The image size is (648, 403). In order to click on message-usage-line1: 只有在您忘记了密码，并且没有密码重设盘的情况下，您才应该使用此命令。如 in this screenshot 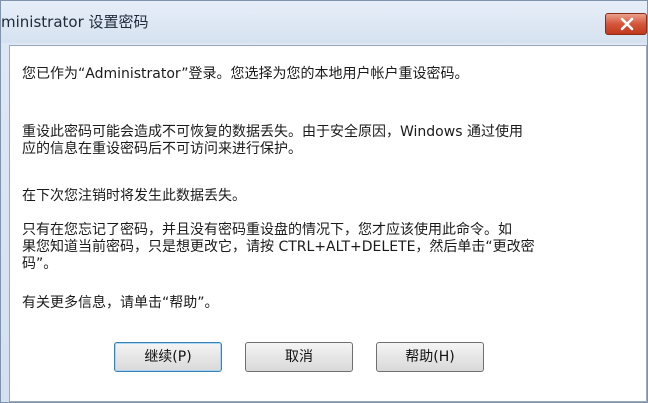, I will do `click(267, 230)`.